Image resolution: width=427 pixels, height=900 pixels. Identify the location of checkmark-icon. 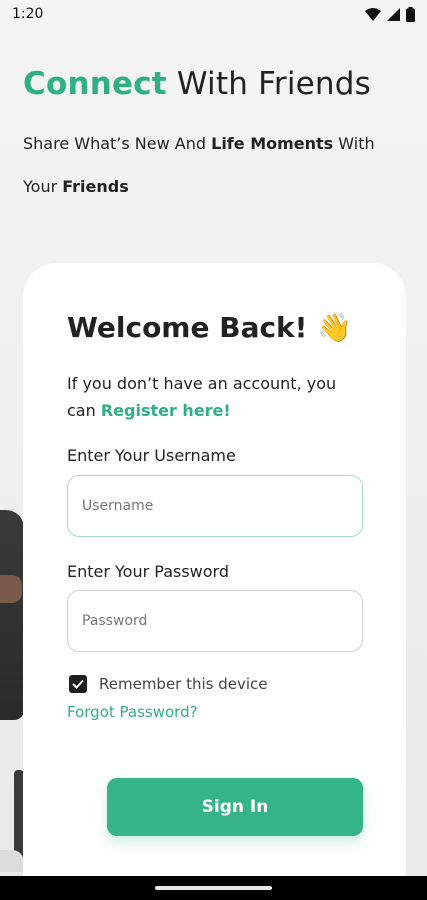
(78, 684).